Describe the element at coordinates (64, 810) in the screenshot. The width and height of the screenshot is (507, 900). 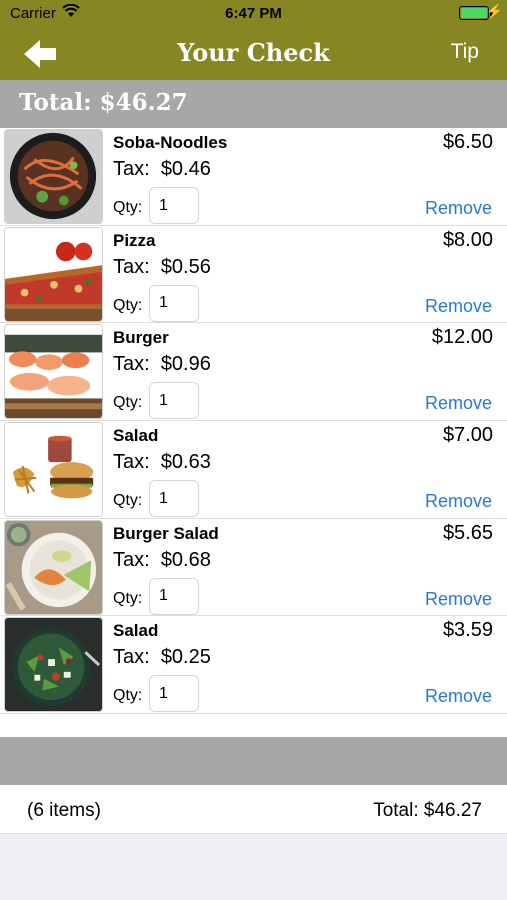
I see `item-count: (6 items)` at that location.